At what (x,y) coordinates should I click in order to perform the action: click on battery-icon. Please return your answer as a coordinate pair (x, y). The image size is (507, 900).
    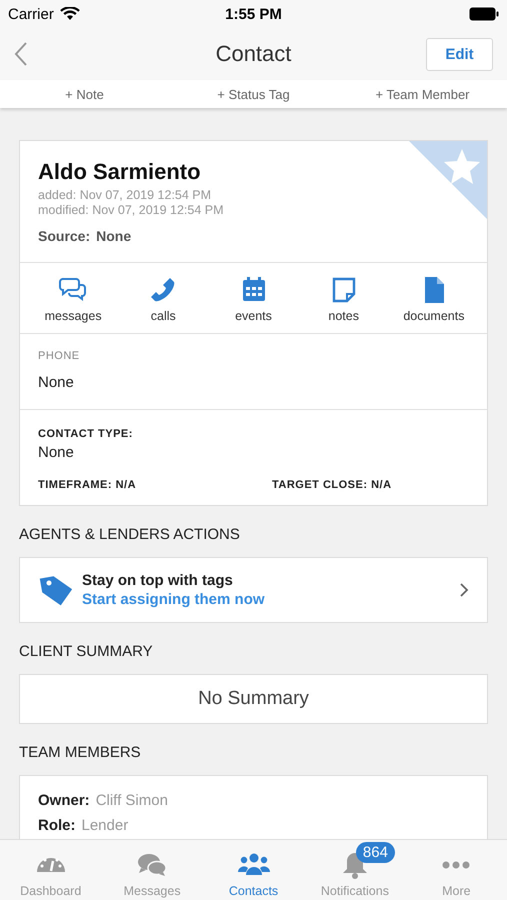
    Looking at the image, I should click on (484, 14).